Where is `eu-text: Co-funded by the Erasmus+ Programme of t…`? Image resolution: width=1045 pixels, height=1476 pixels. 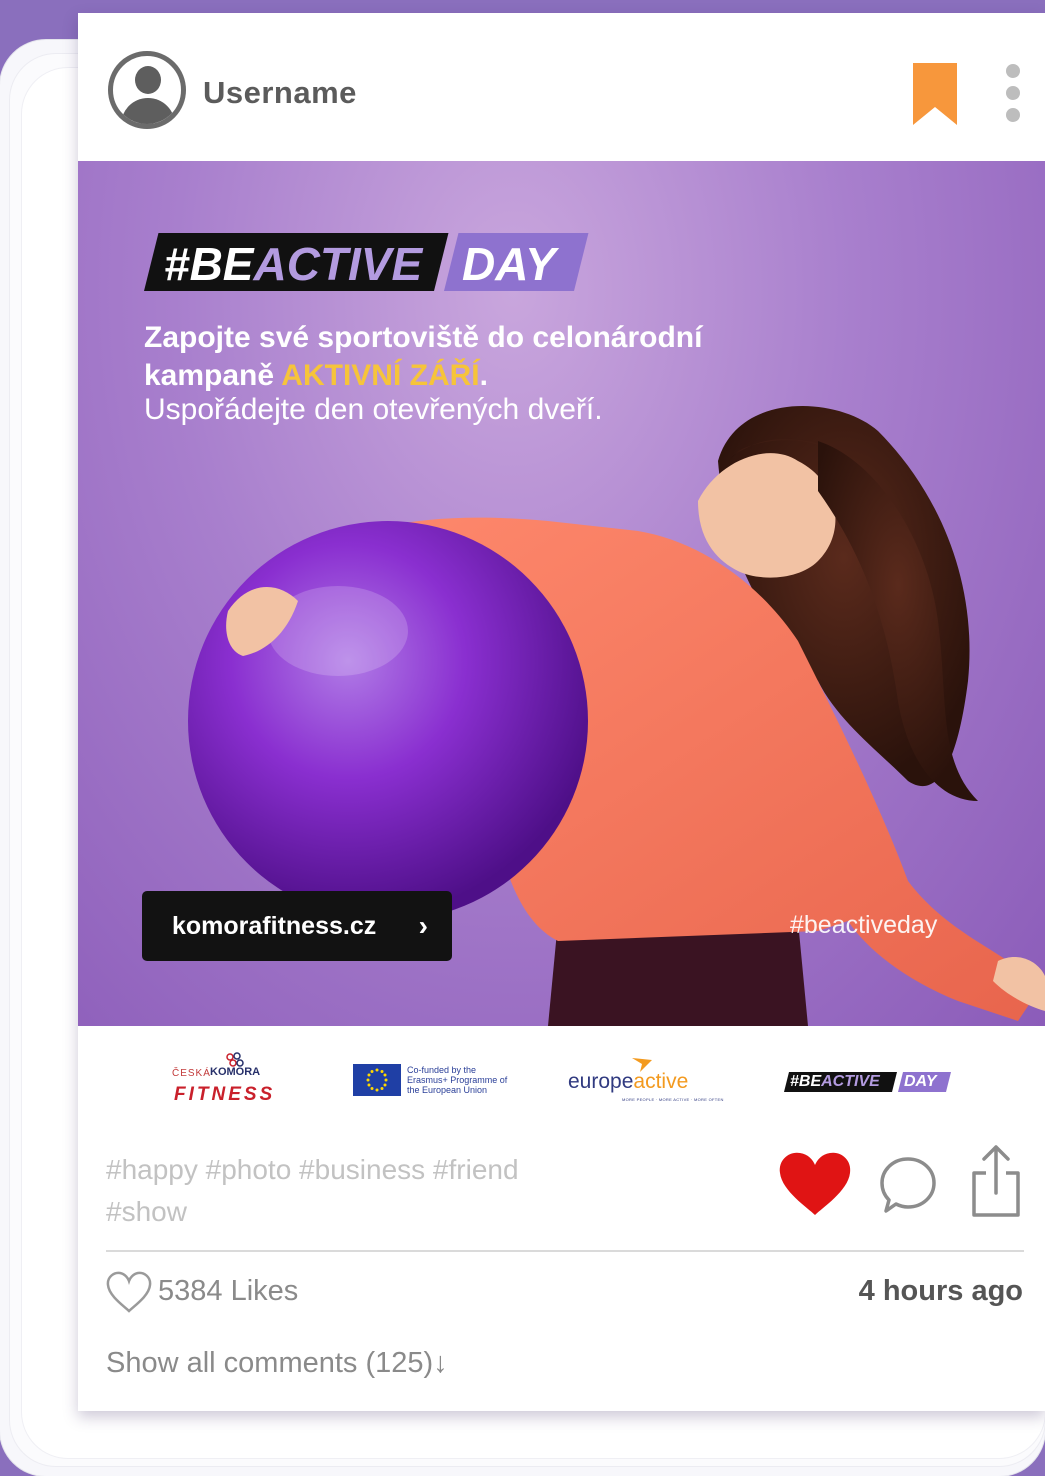
eu-text: Co-funded by the Erasmus+ Programme of t… is located at coordinates (457, 1080).